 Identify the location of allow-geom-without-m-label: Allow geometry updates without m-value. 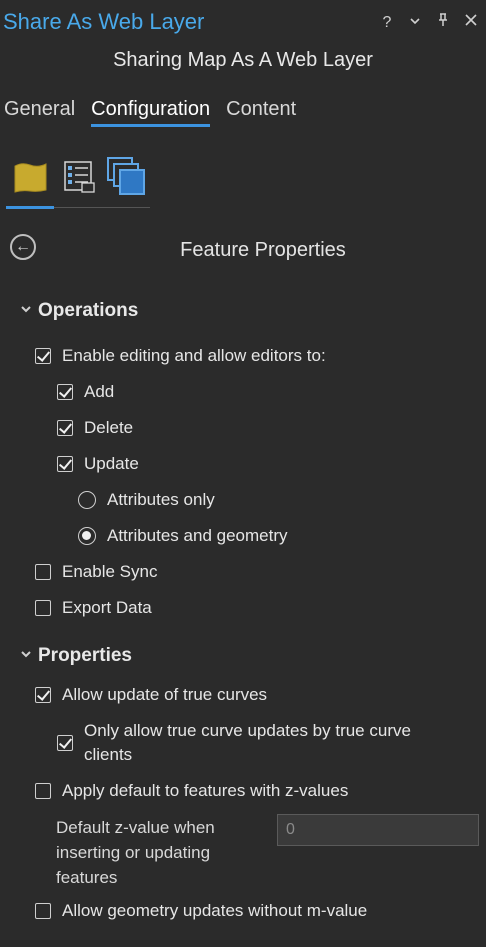
(215, 910).